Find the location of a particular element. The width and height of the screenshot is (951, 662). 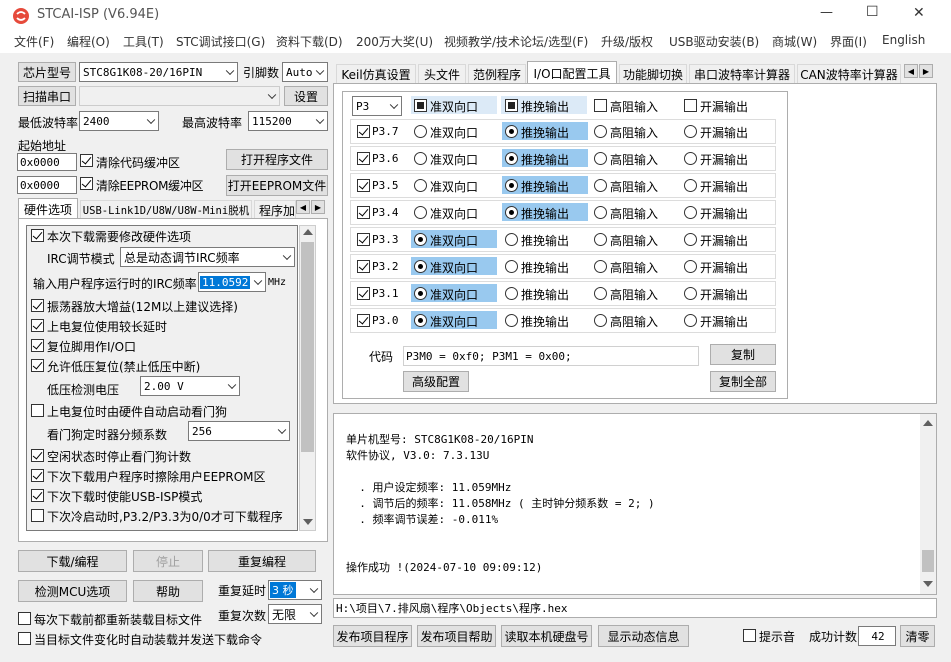

header-opendrain-checkbox is located at coordinates (690, 105).